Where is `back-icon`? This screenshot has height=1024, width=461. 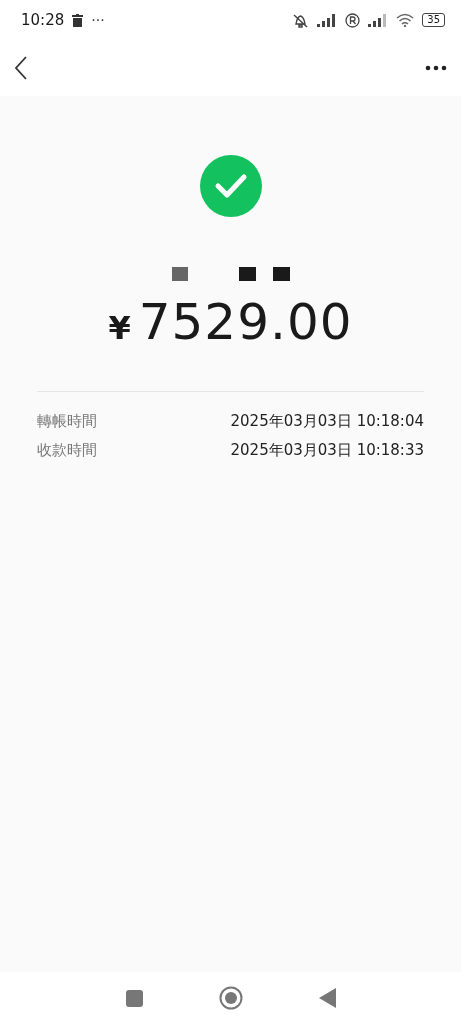 back-icon is located at coordinates (21, 68).